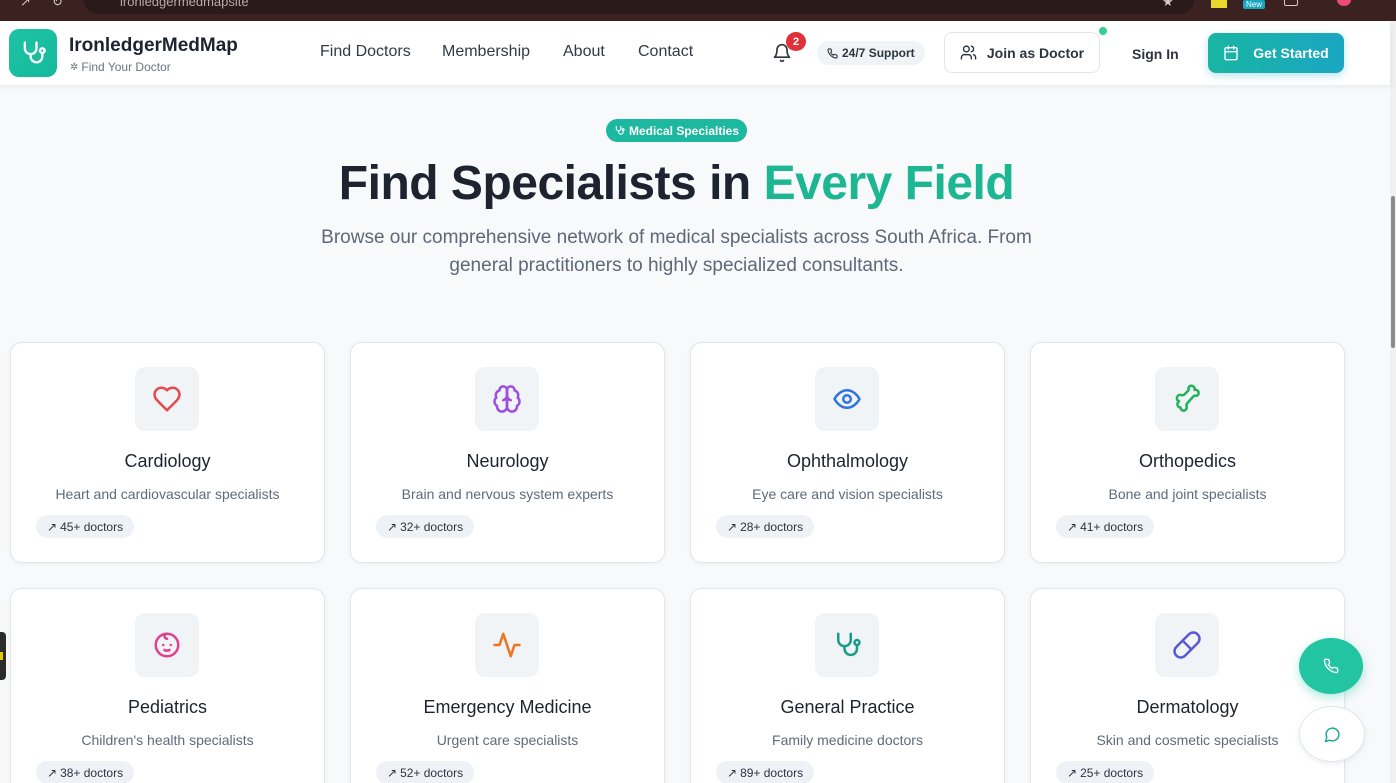 The height and width of the screenshot is (783, 1396). I want to click on calendar-icon, so click(1231, 53).